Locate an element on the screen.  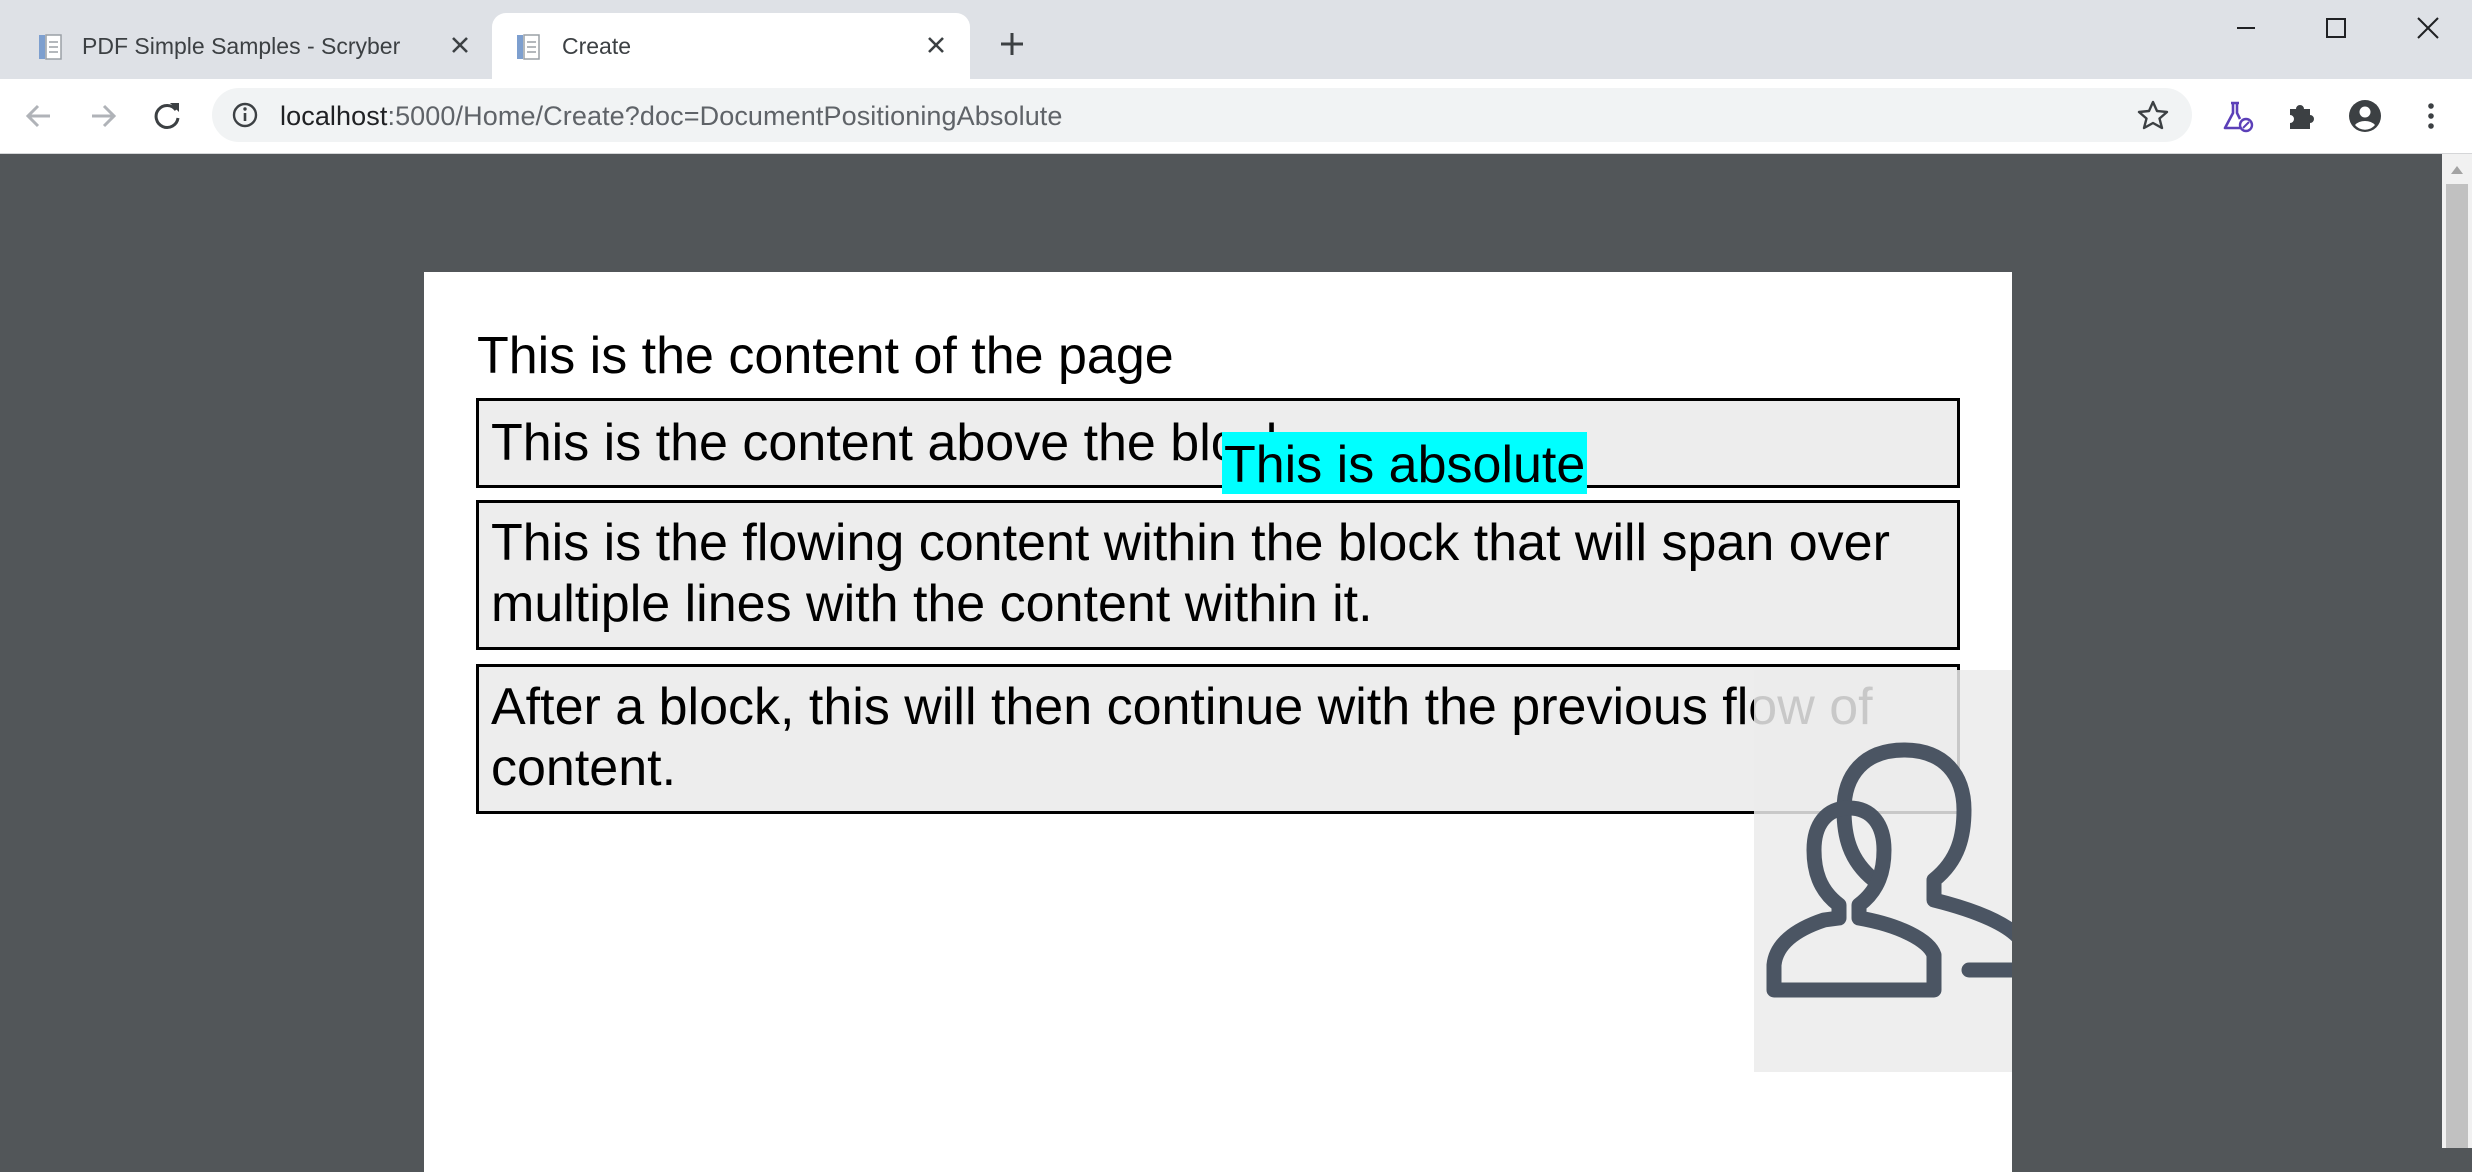
back-icon is located at coordinates (39, 116).